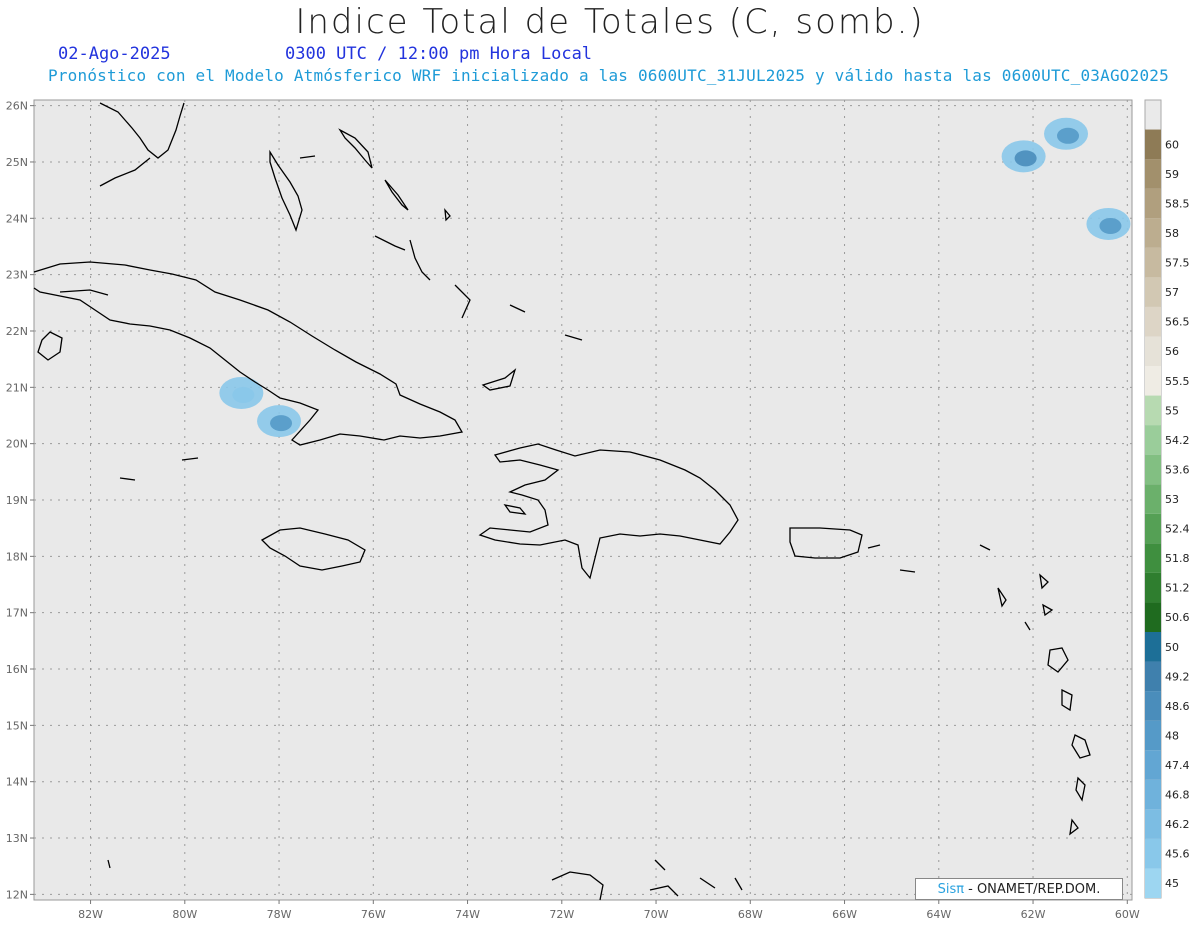 The height and width of the screenshot is (927, 1200). Describe the element at coordinates (17, 613) in the screenshot. I see `lat-tick-label: 17N` at that location.